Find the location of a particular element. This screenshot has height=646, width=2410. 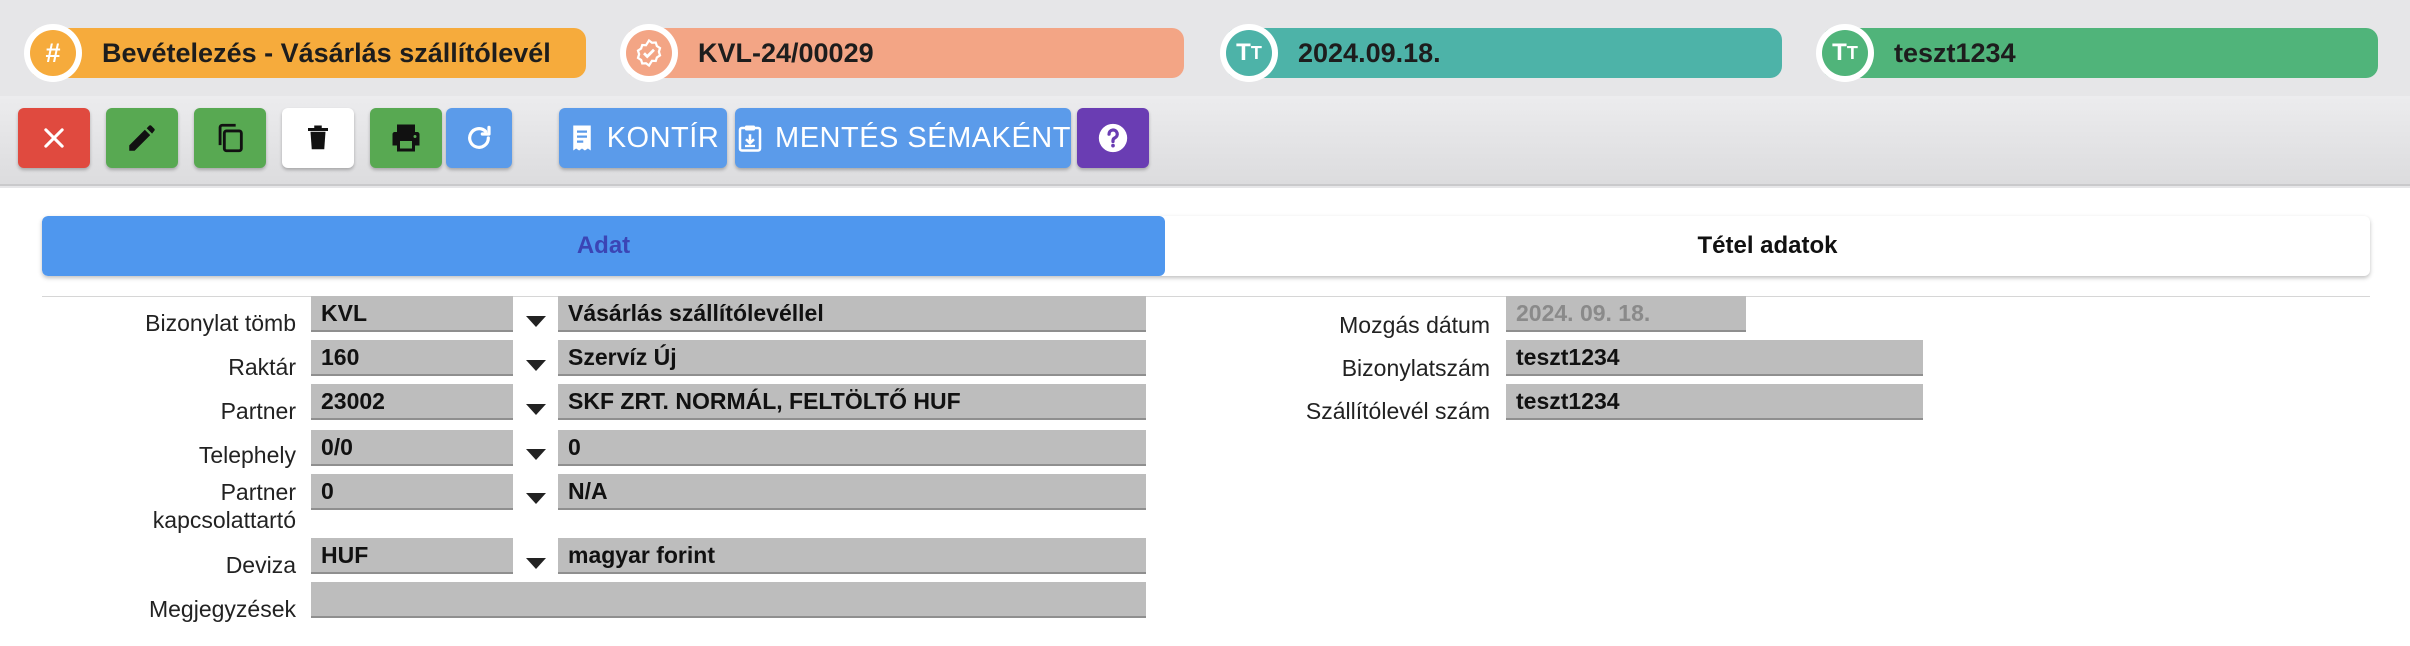

help-button is located at coordinates (1113, 138).